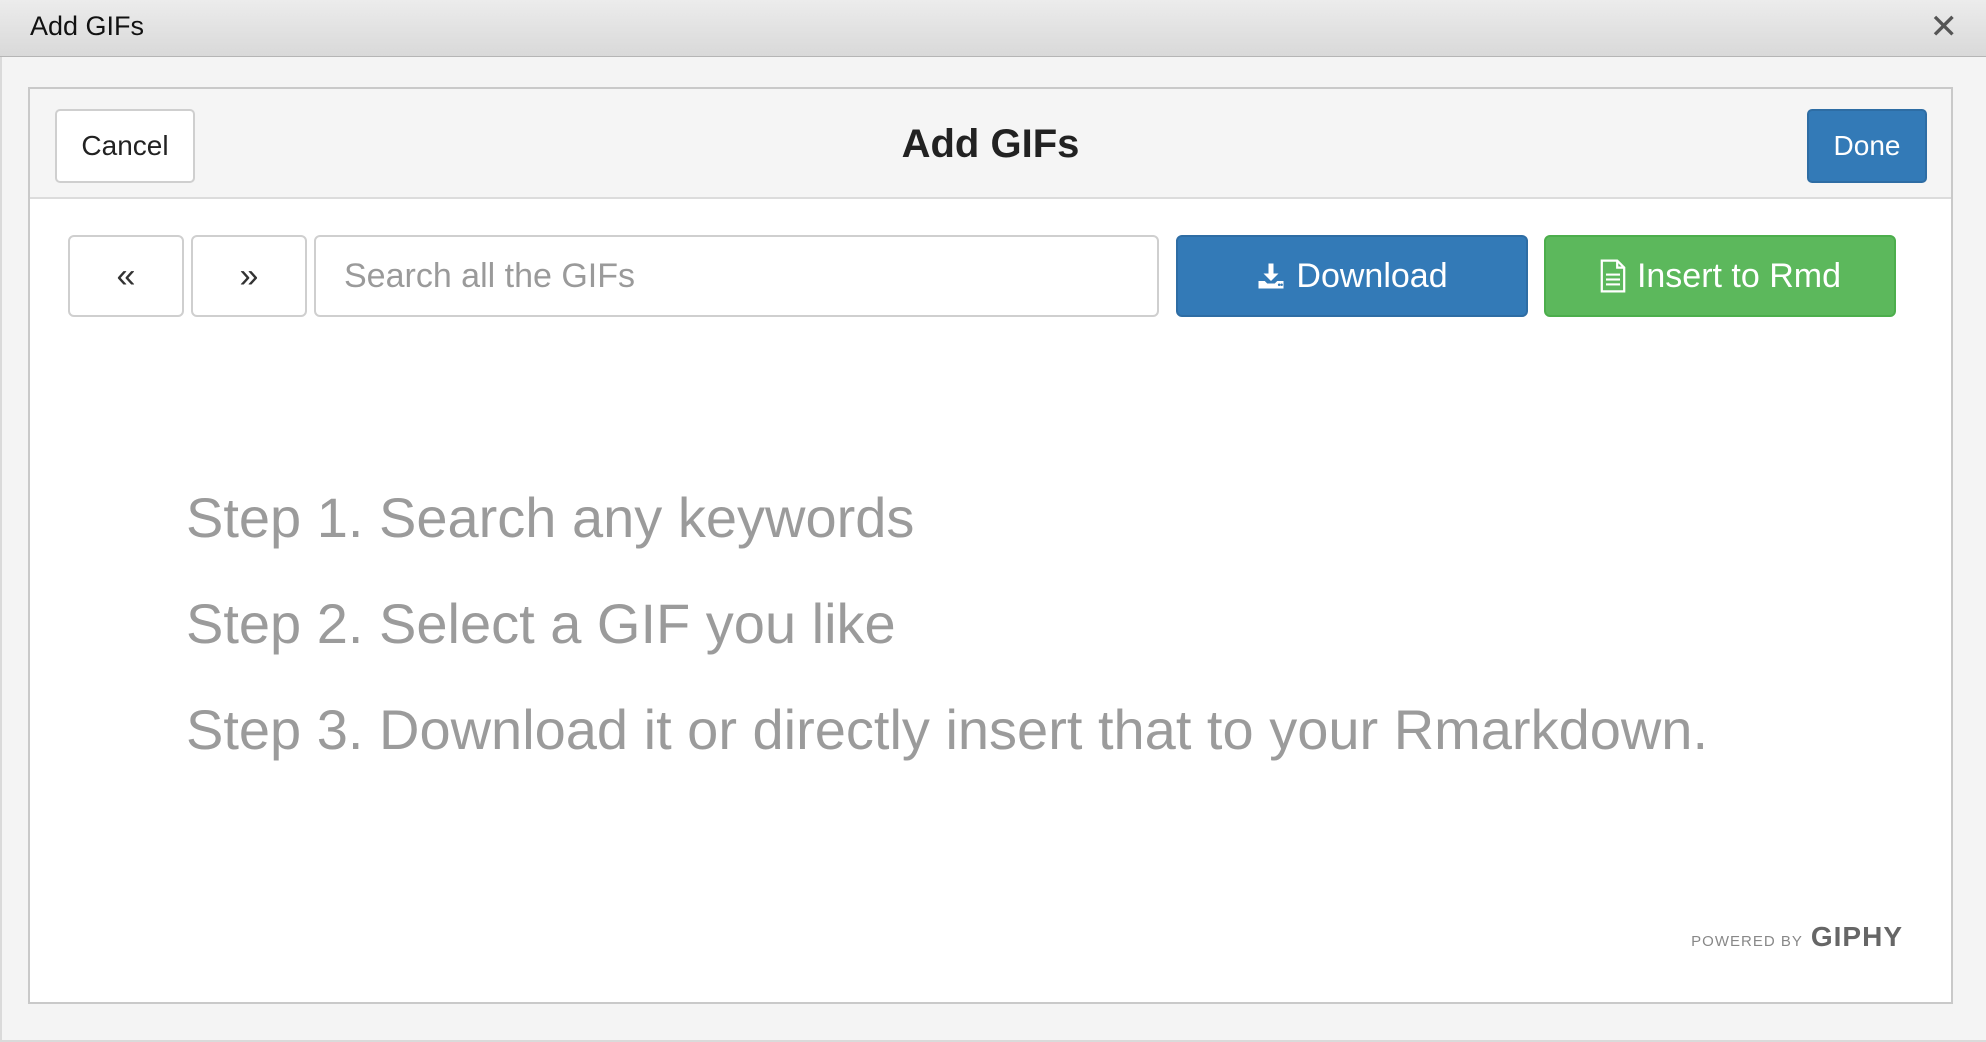 This screenshot has height=1042, width=1986. I want to click on instruction-step: Step 2. Select a GIF you like, so click(541, 623).